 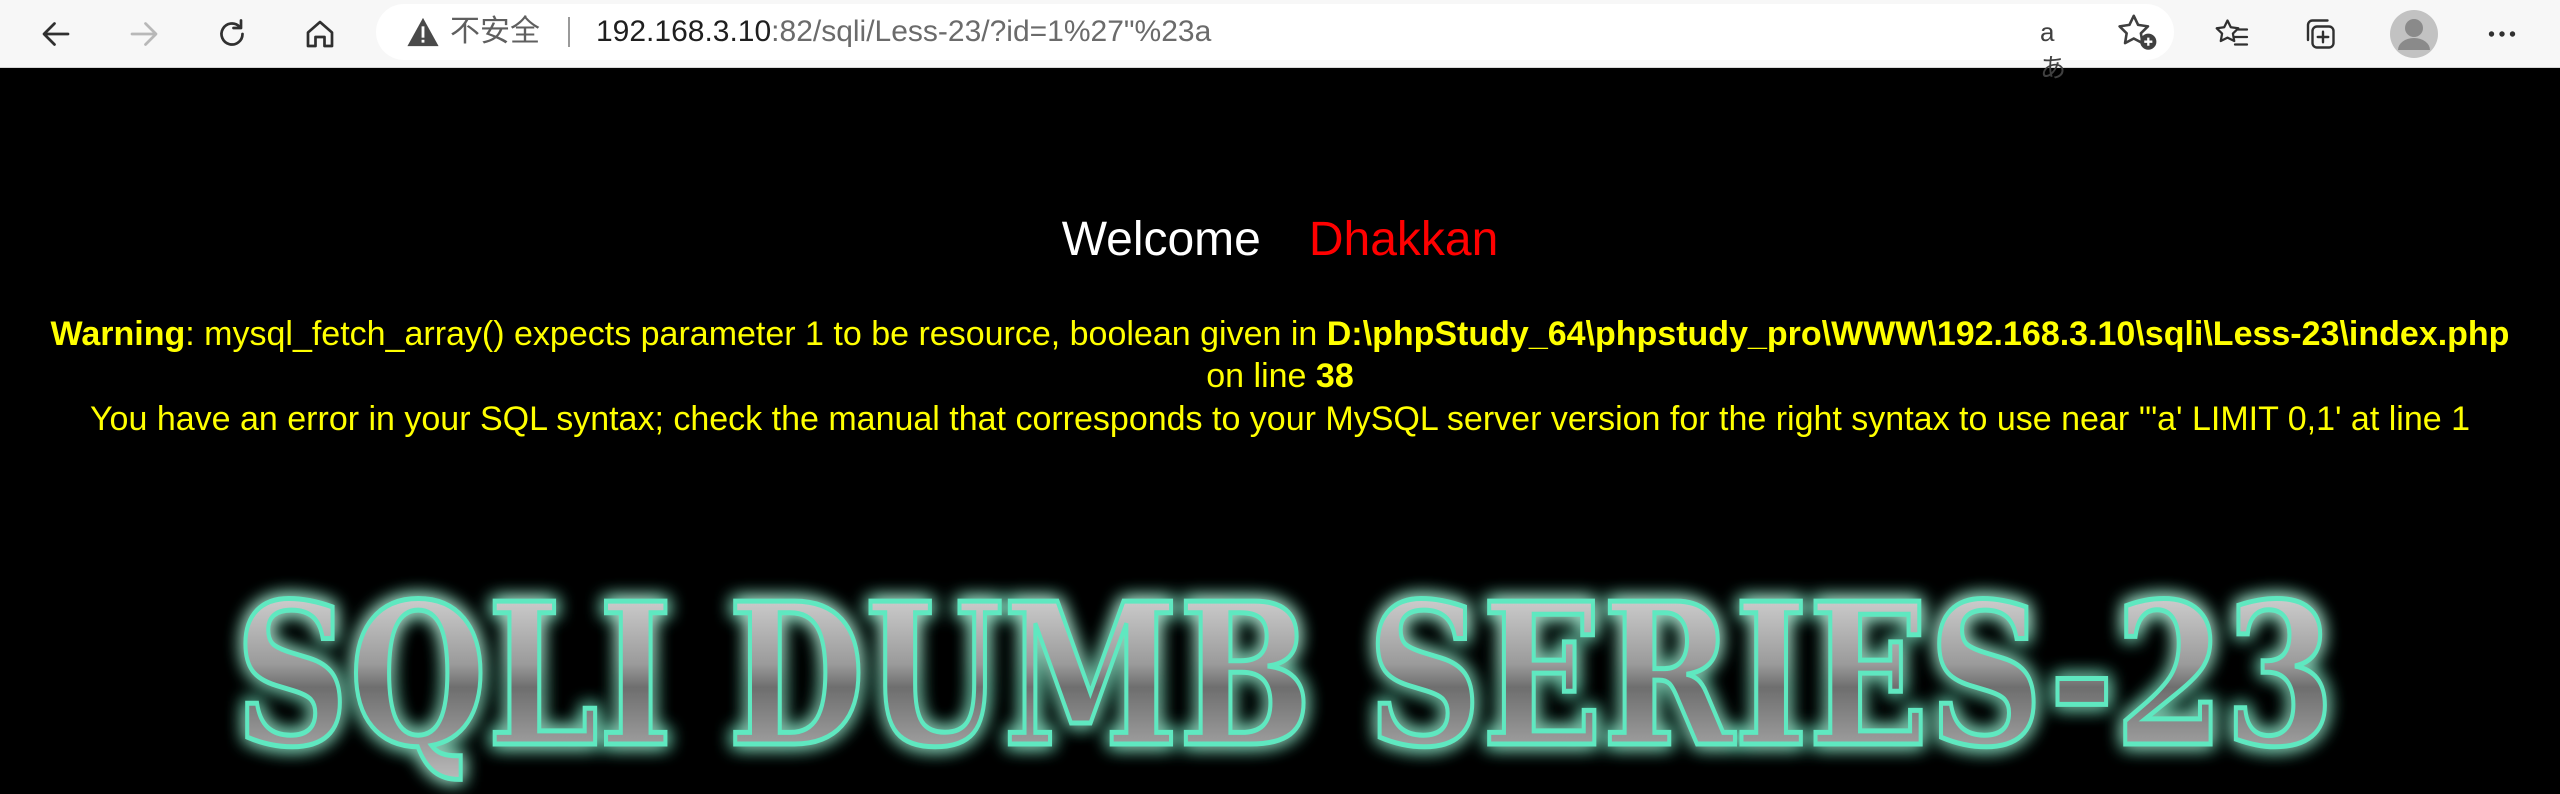 I want to click on username-text: Dhakkan, so click(x=1403, y=239).